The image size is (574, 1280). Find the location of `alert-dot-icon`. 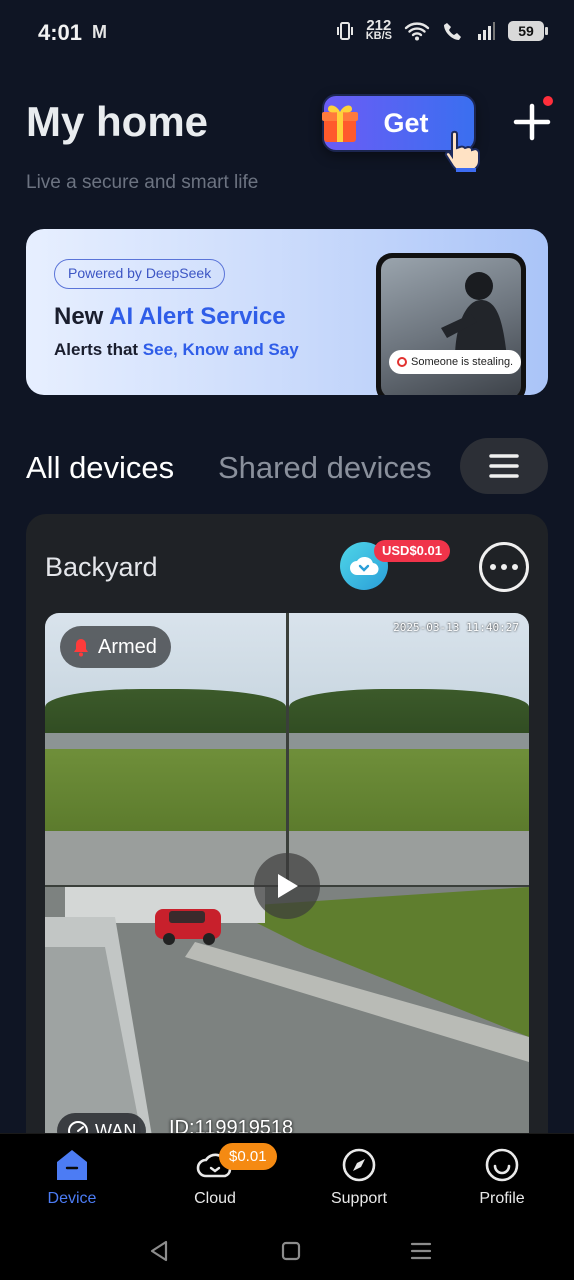

alert-dot-icon is located at coordinates (402, 362).